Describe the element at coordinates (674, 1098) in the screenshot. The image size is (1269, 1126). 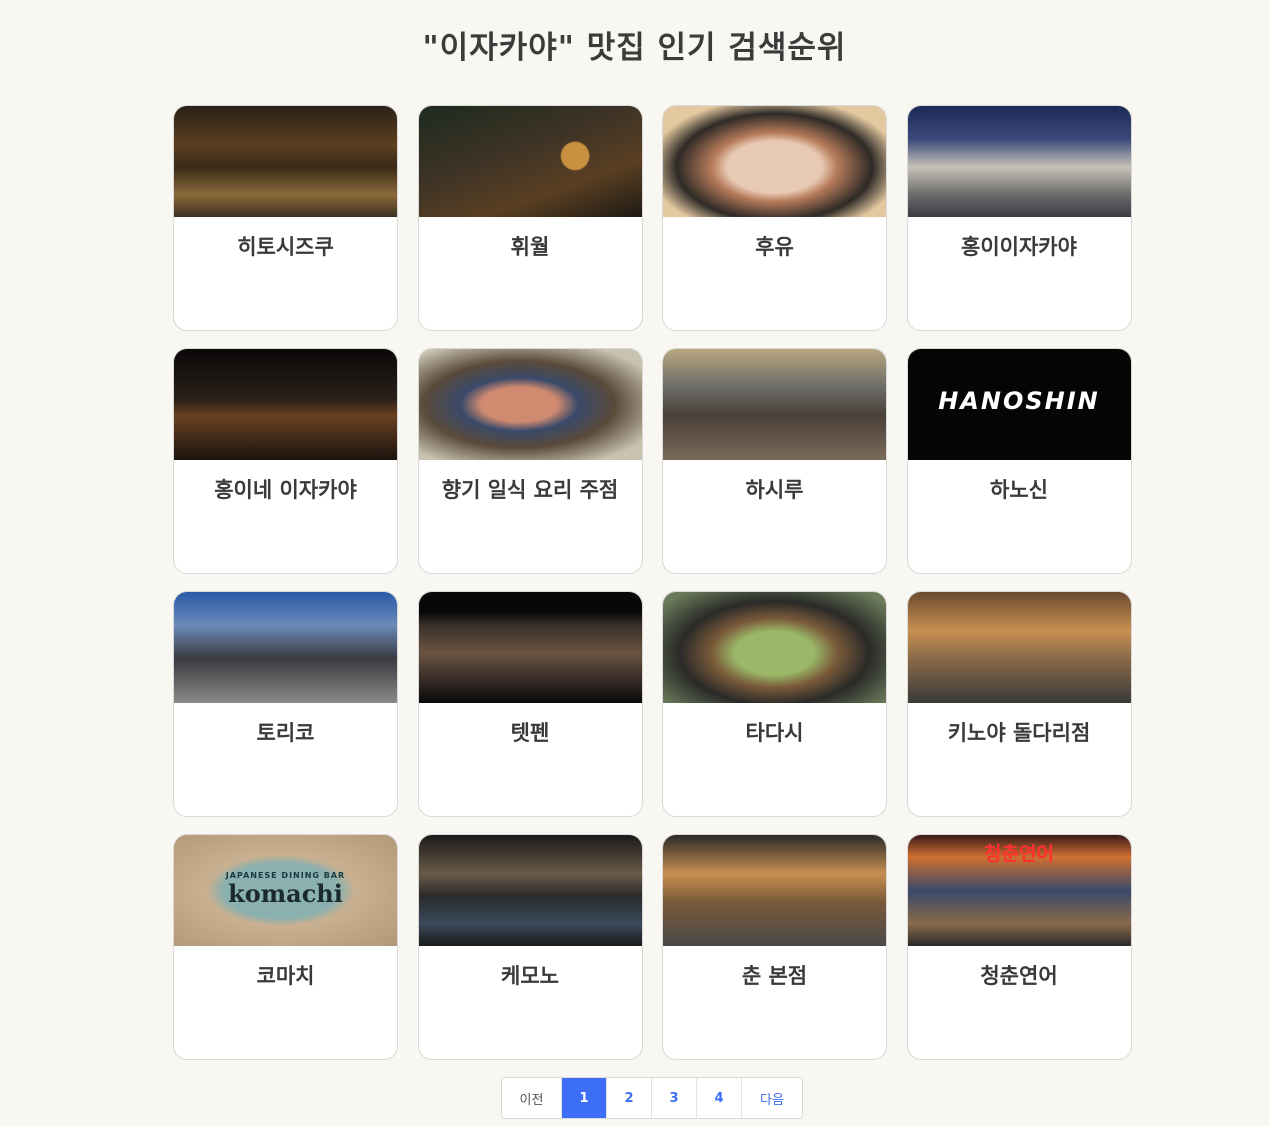
I see `page-button-3: 3` at that location.